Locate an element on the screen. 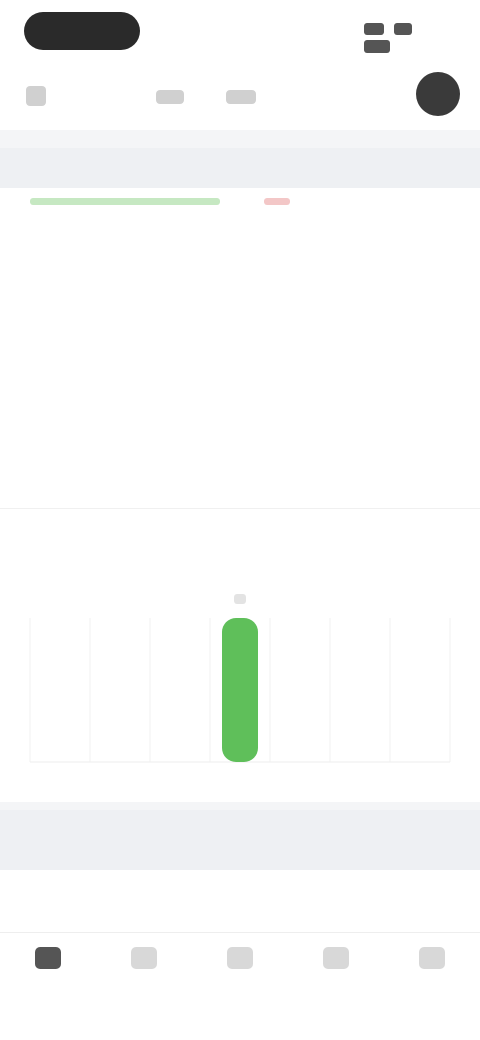 This screenshot has width=480, height=1040. chart-tabs is located at coordinates (240, 538).